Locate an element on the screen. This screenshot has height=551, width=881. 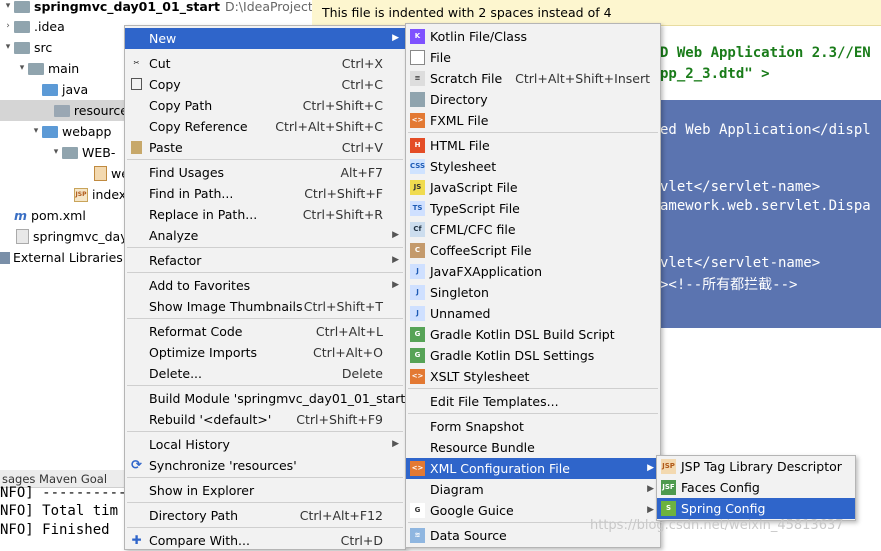
menu-item-faces-config: JSF Faces Config is located at coordinates (756, 487).